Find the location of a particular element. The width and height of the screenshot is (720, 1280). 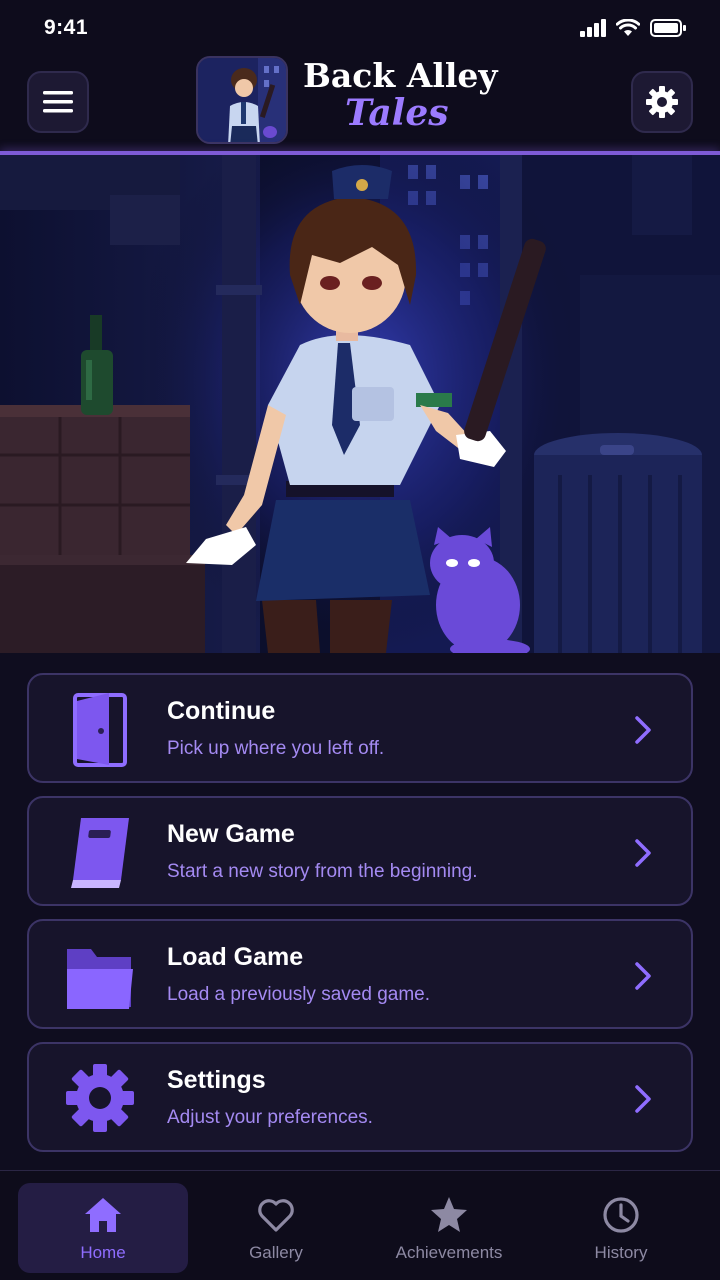

nav-gallery: Gallery is located at coordinates (276, 1228).